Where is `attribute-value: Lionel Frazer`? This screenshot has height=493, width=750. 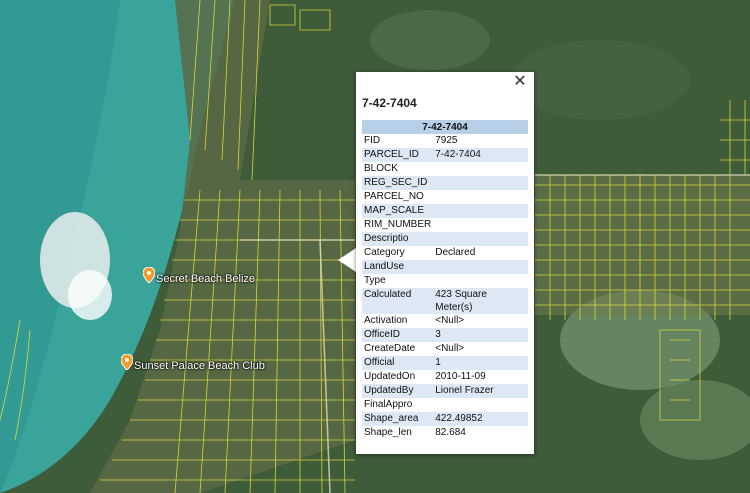 attribute-value: Lionel Frazer is located at coordinates (480, 391).